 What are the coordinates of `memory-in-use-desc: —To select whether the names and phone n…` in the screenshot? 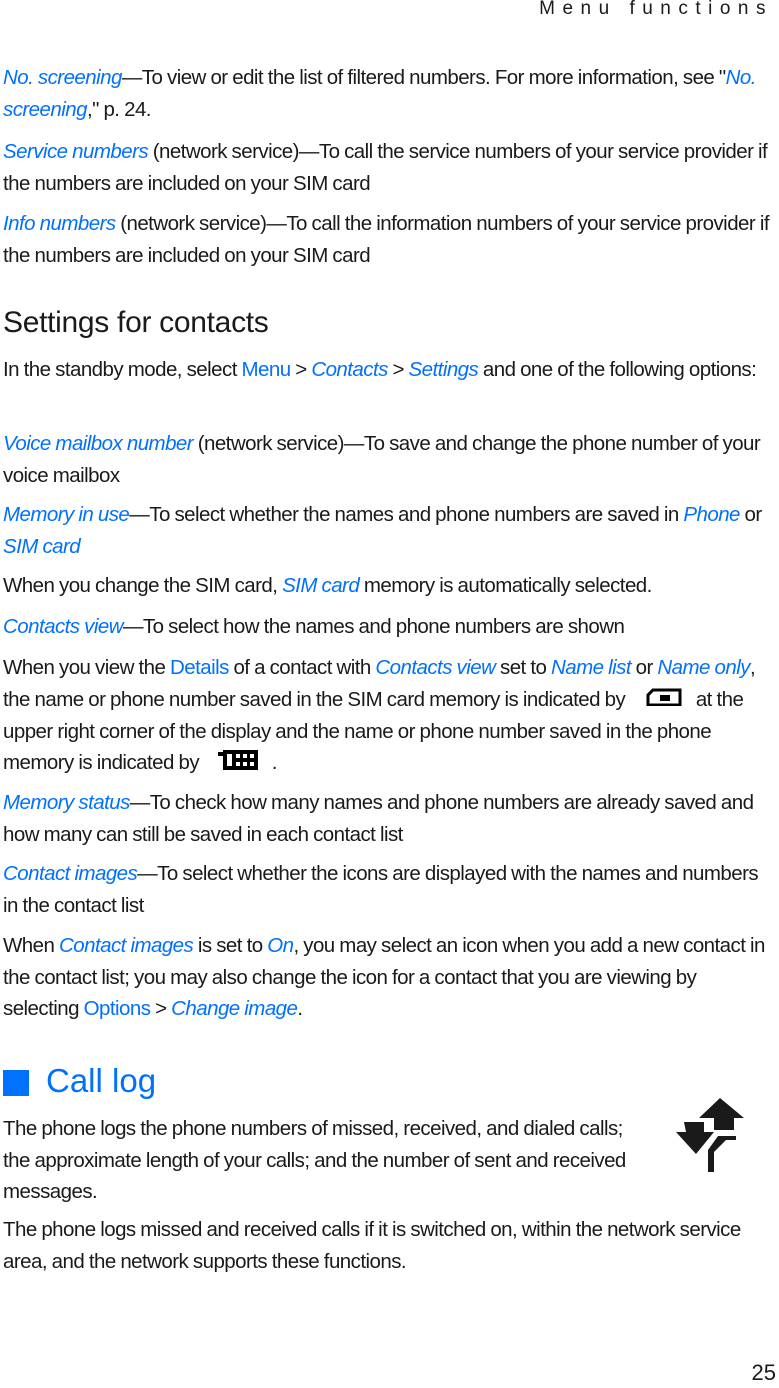 It's located at (406, 514).